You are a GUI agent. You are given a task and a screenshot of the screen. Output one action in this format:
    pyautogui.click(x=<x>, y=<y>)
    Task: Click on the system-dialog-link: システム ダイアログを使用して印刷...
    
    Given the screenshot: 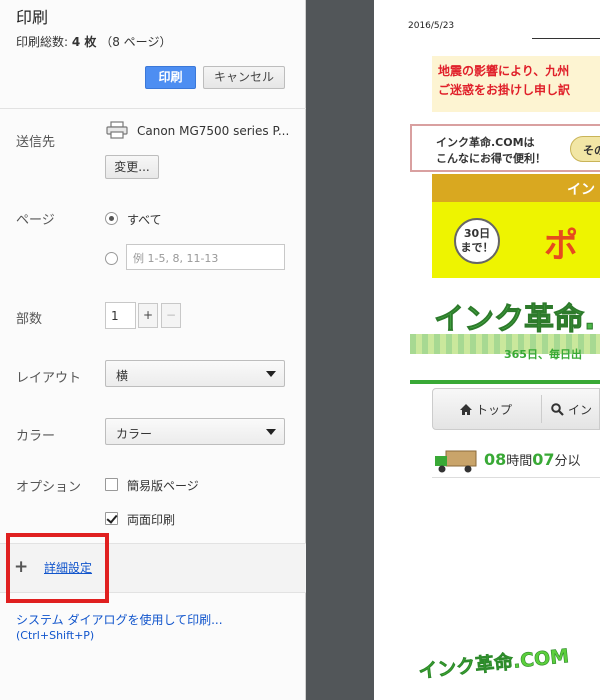 What is the action you would take?
    pyautogui.click(x=119, y=619)
    